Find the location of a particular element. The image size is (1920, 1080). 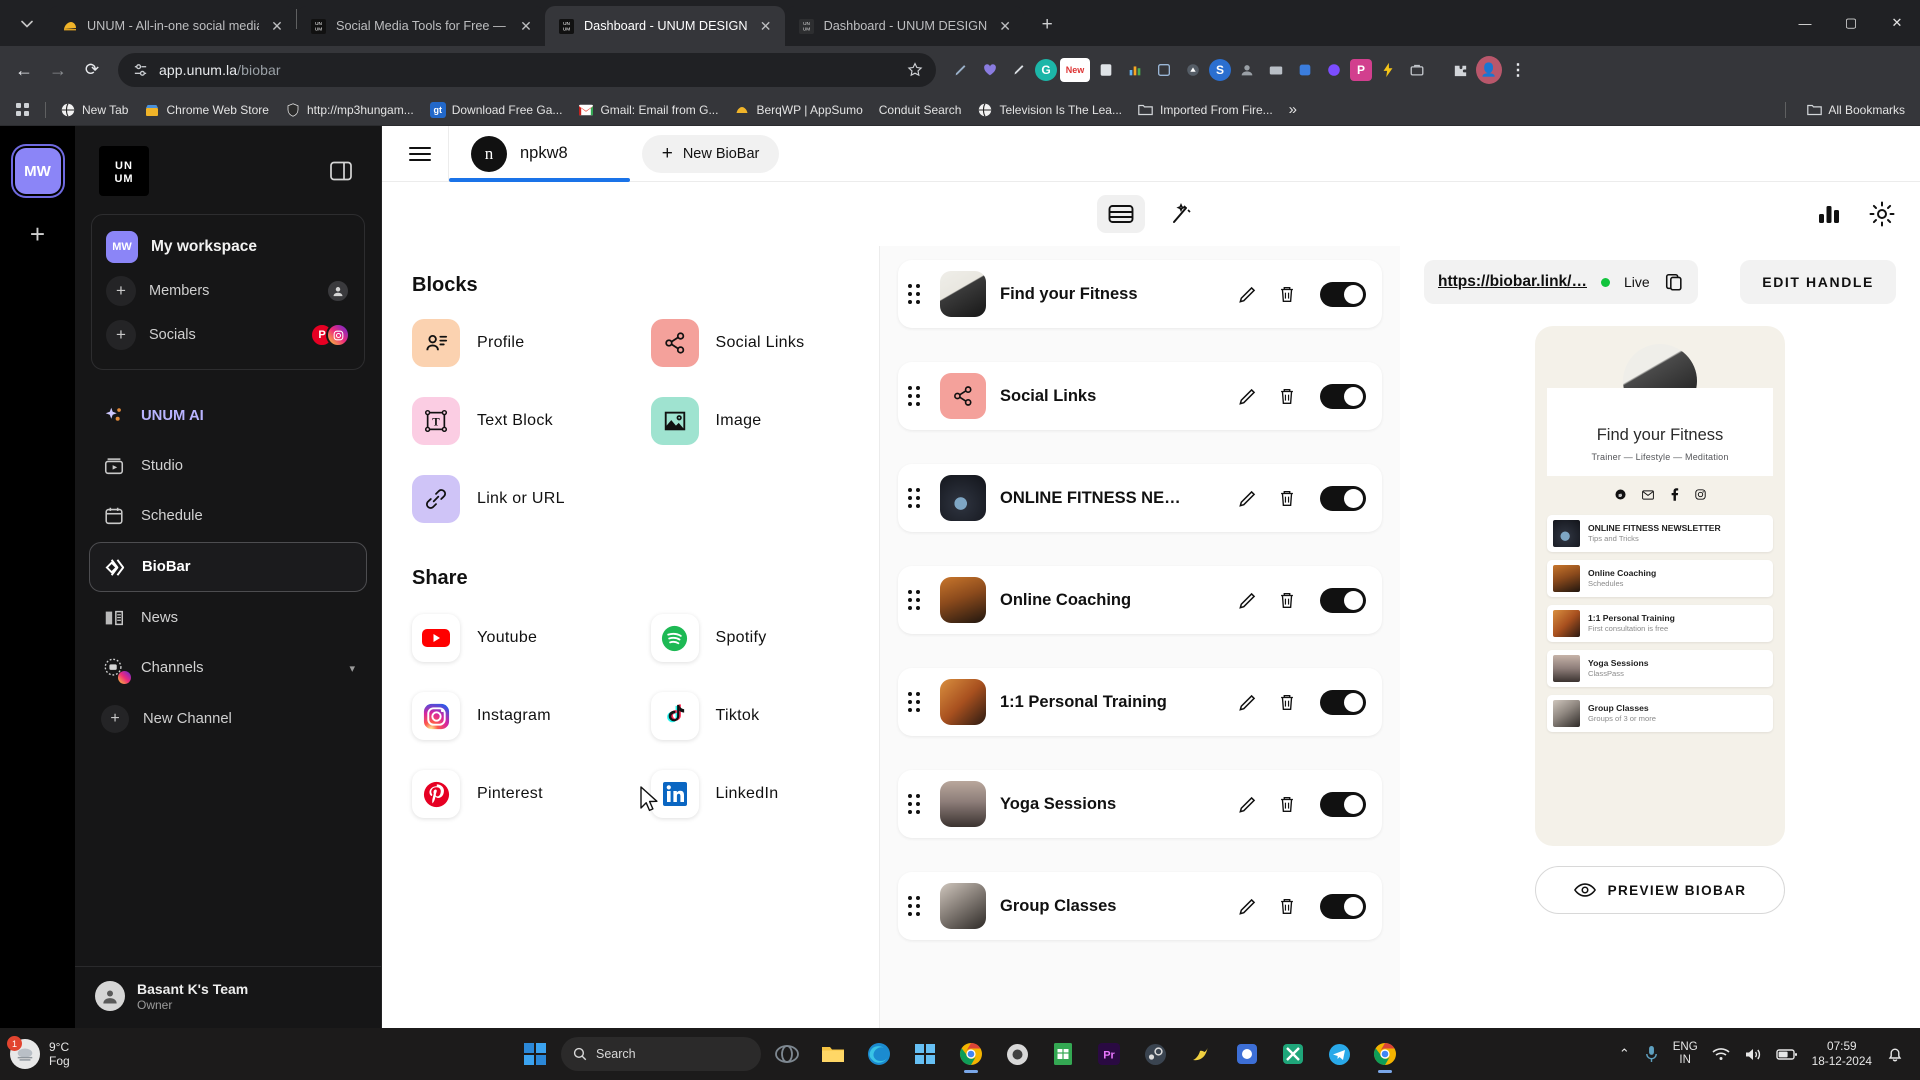

browser-tab-3-active: UN UM Dashboard - UNUM DESIGN ✕ is located at coordinates (665, 26).